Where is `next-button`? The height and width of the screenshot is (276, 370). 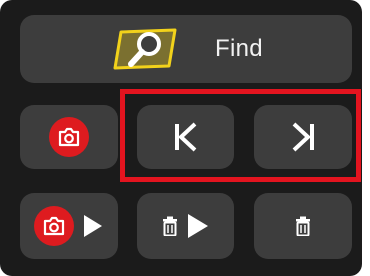 next-button is located at coordinates (303, 137).